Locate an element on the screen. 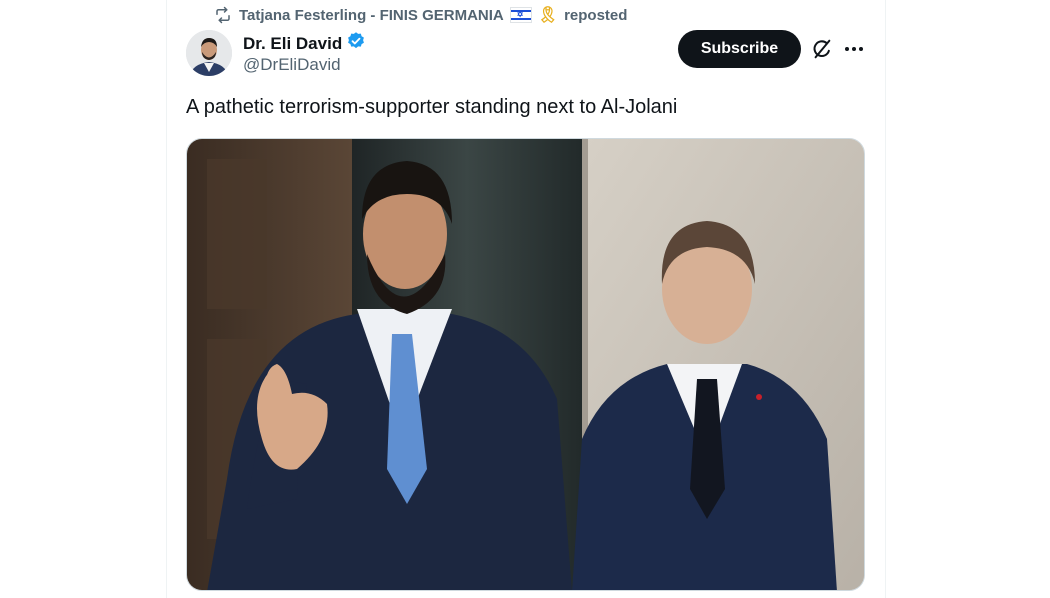  subscribe-button: Subscribe is located at coordinates (739, 49).